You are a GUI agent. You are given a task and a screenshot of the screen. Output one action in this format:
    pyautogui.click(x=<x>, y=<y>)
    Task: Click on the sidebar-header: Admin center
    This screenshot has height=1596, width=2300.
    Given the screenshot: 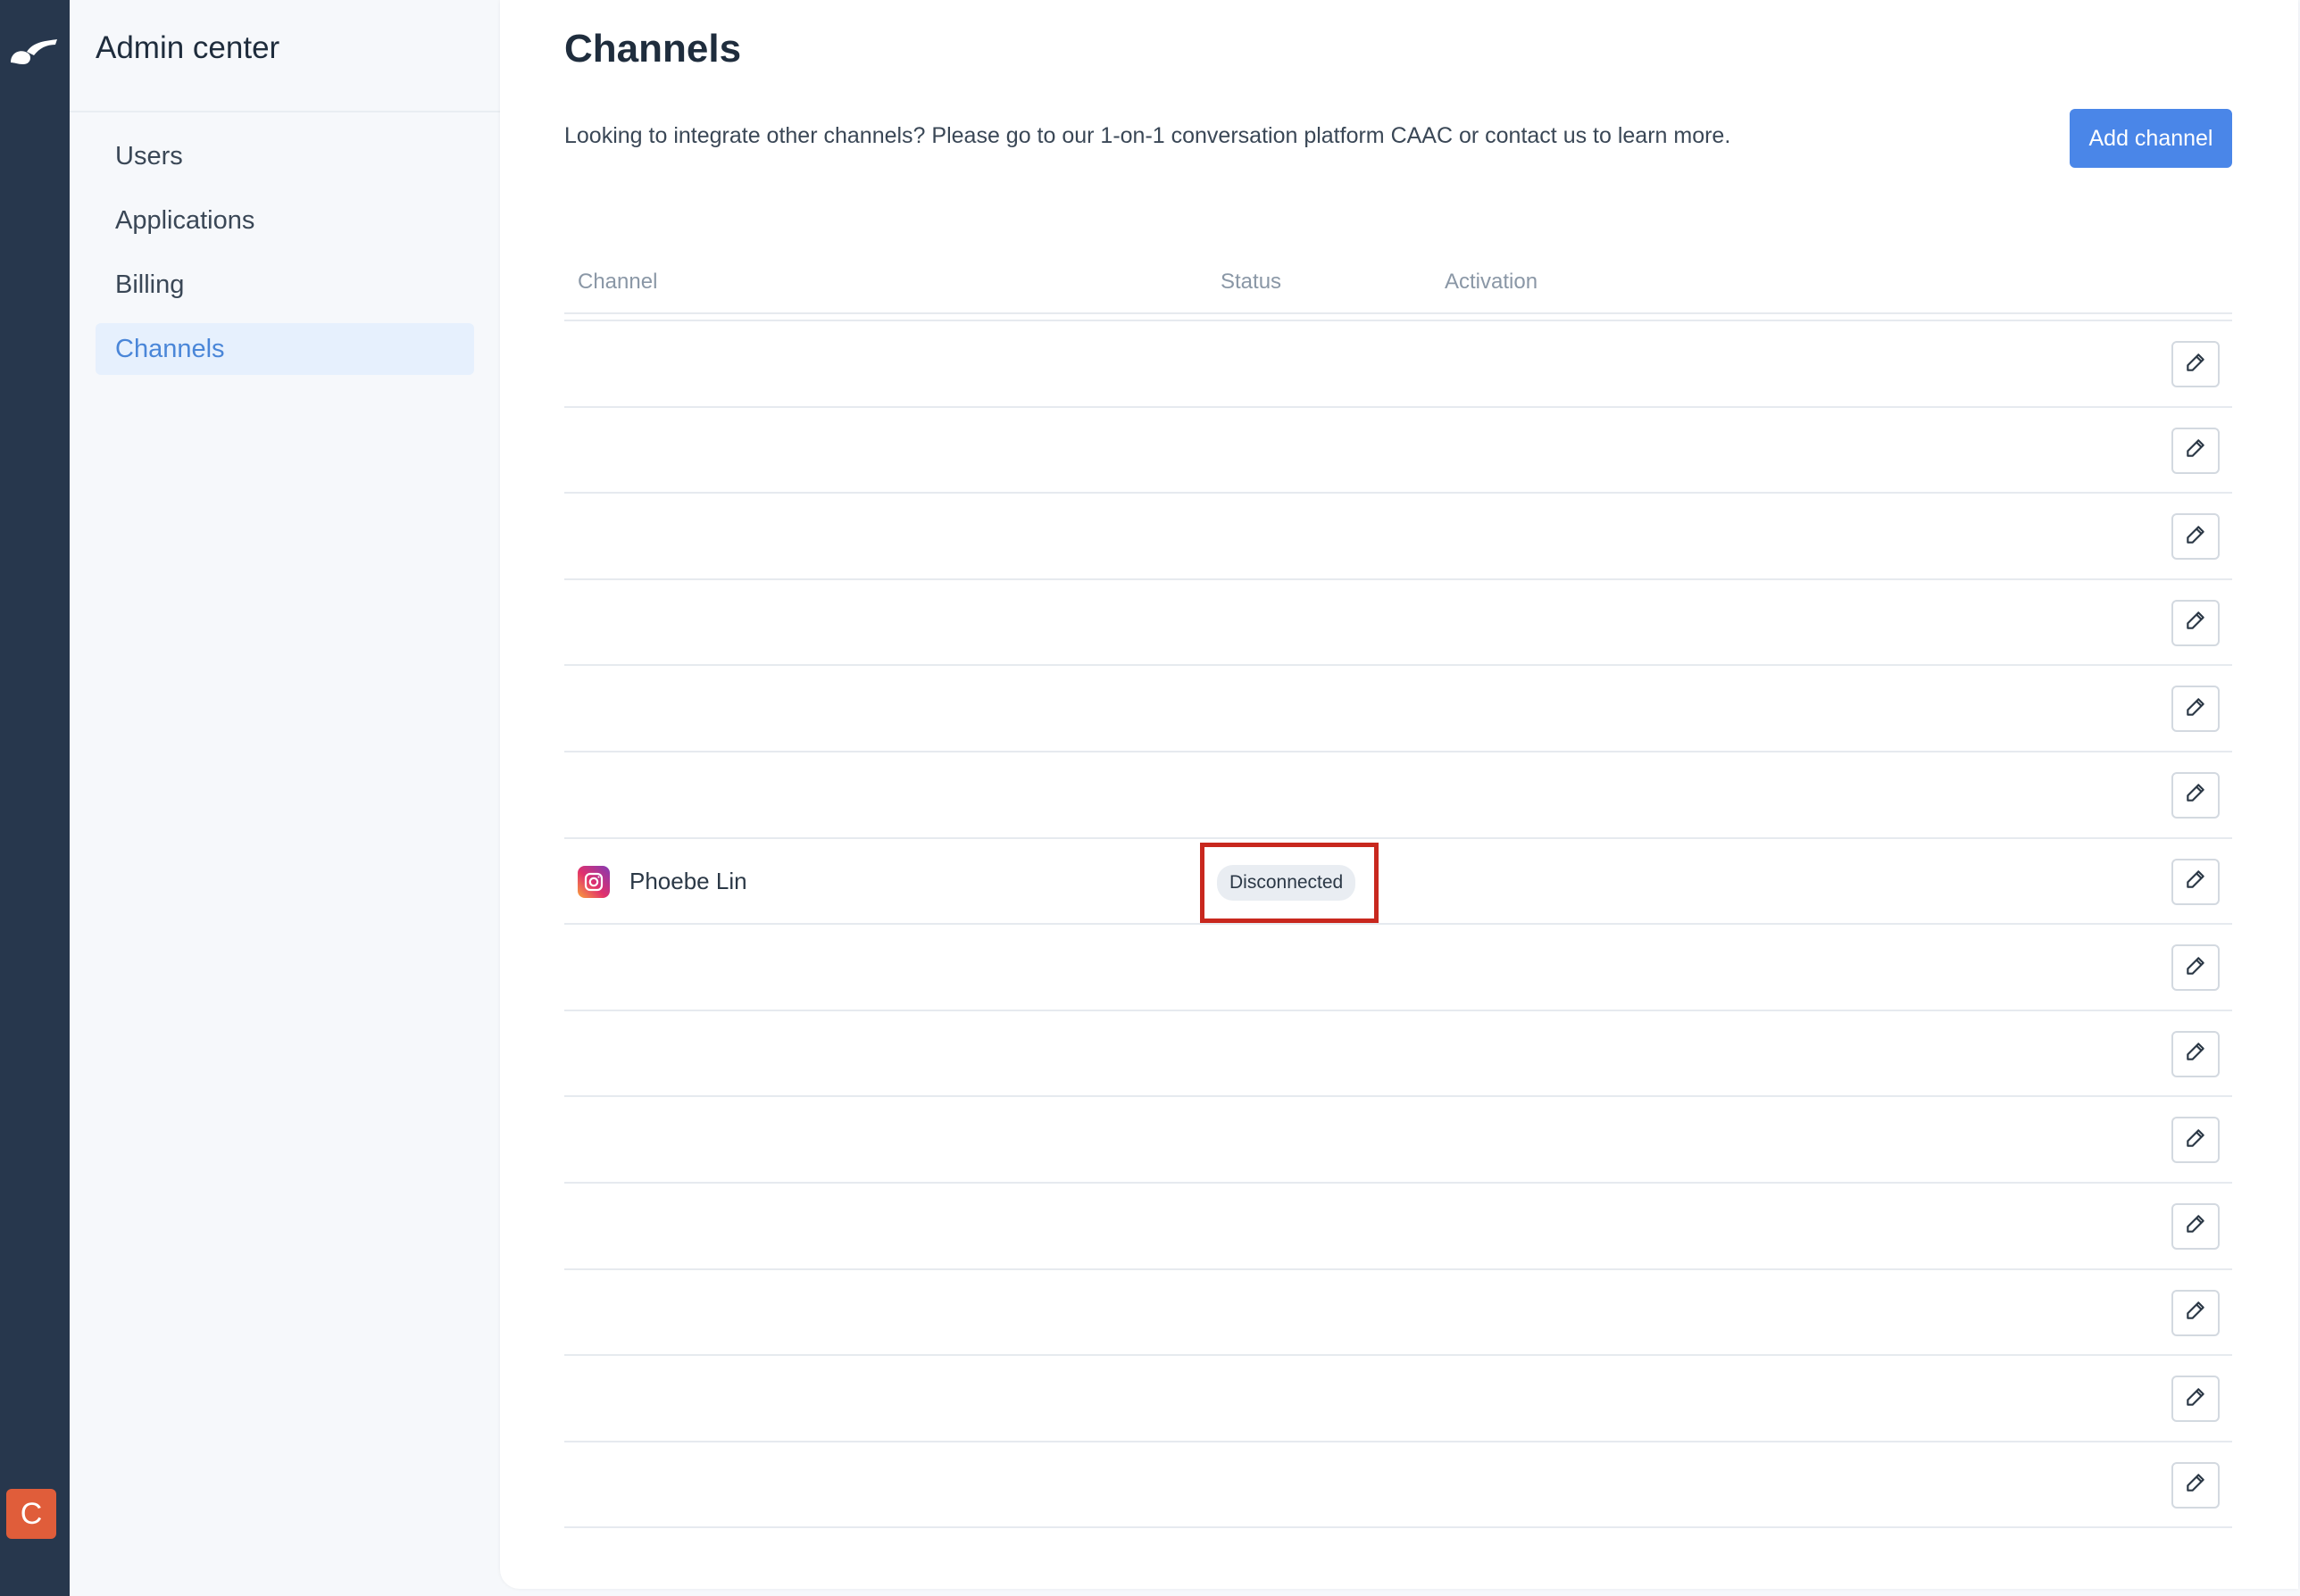 What is the action you would take?
    pyautogui.click(x=285, y=56)
    